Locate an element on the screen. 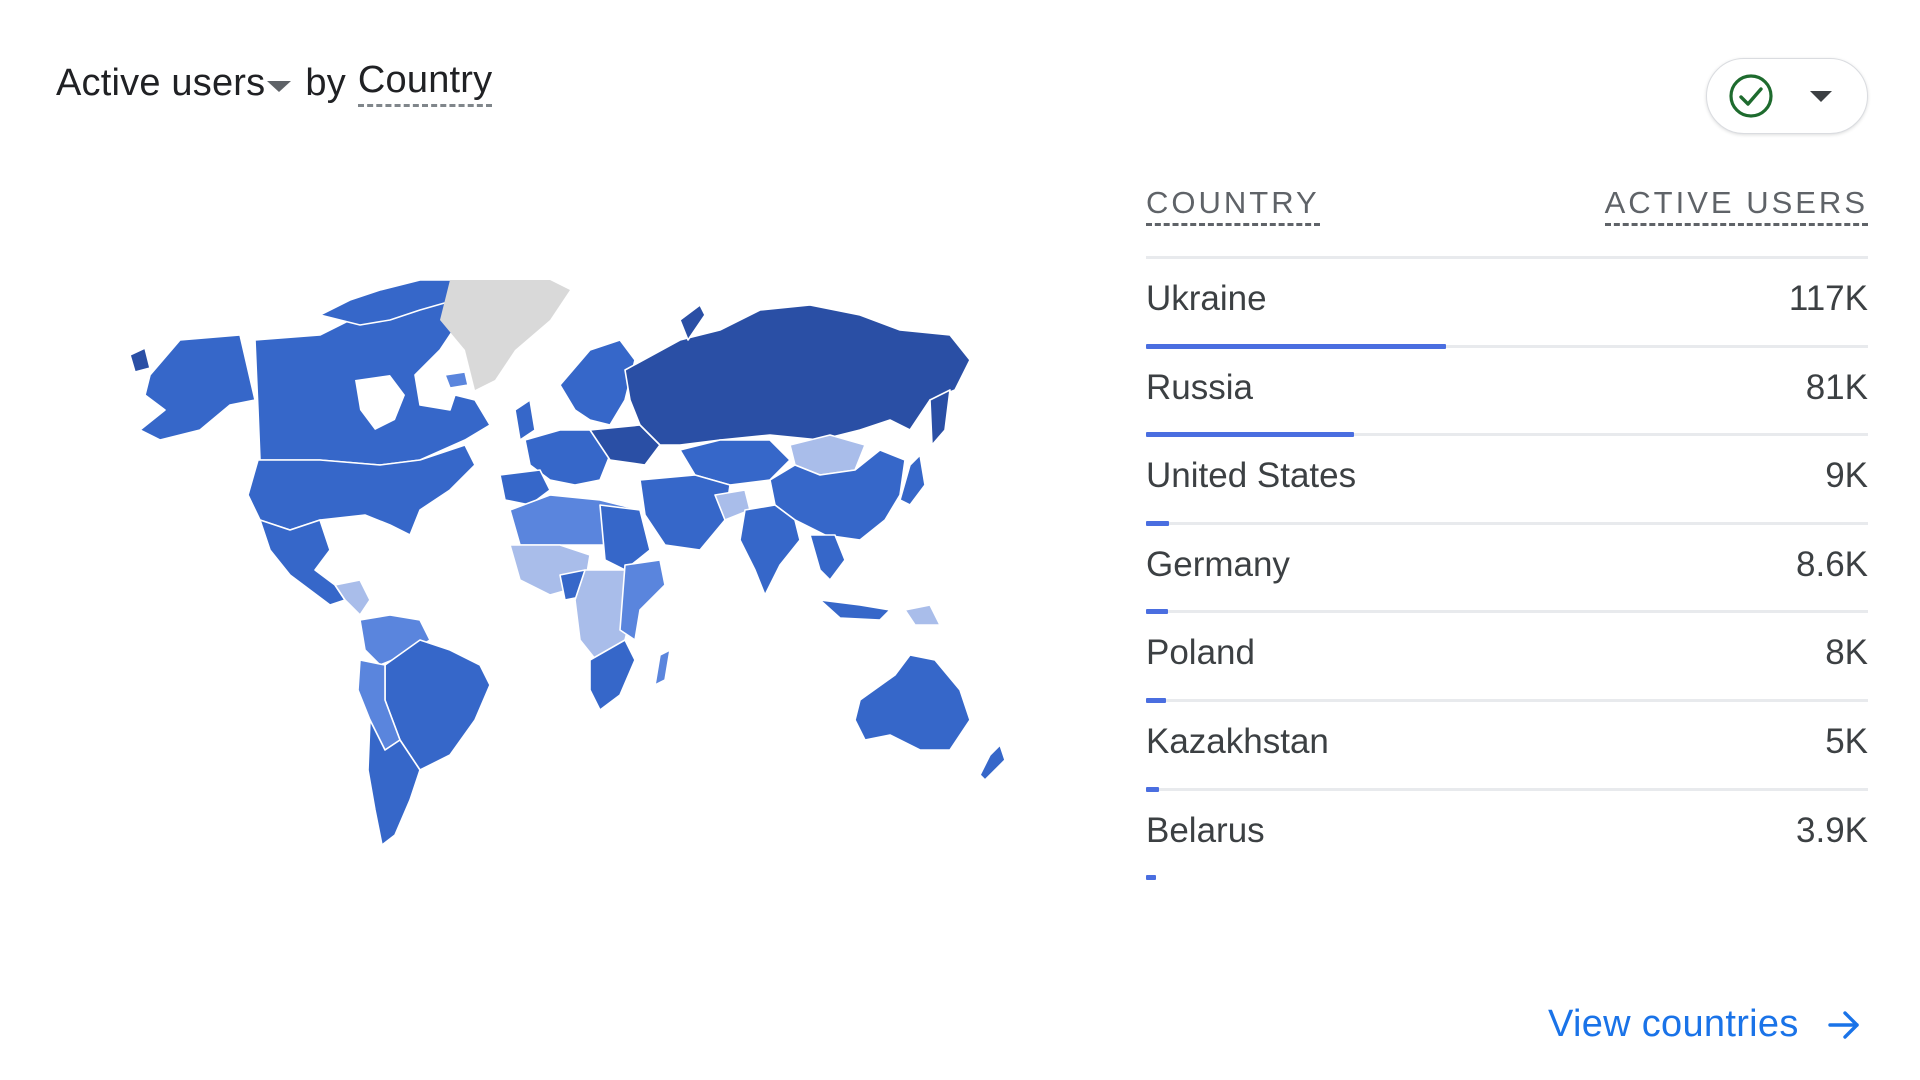  view-countries-link: View countries is located at coordinates (1704, 1024).